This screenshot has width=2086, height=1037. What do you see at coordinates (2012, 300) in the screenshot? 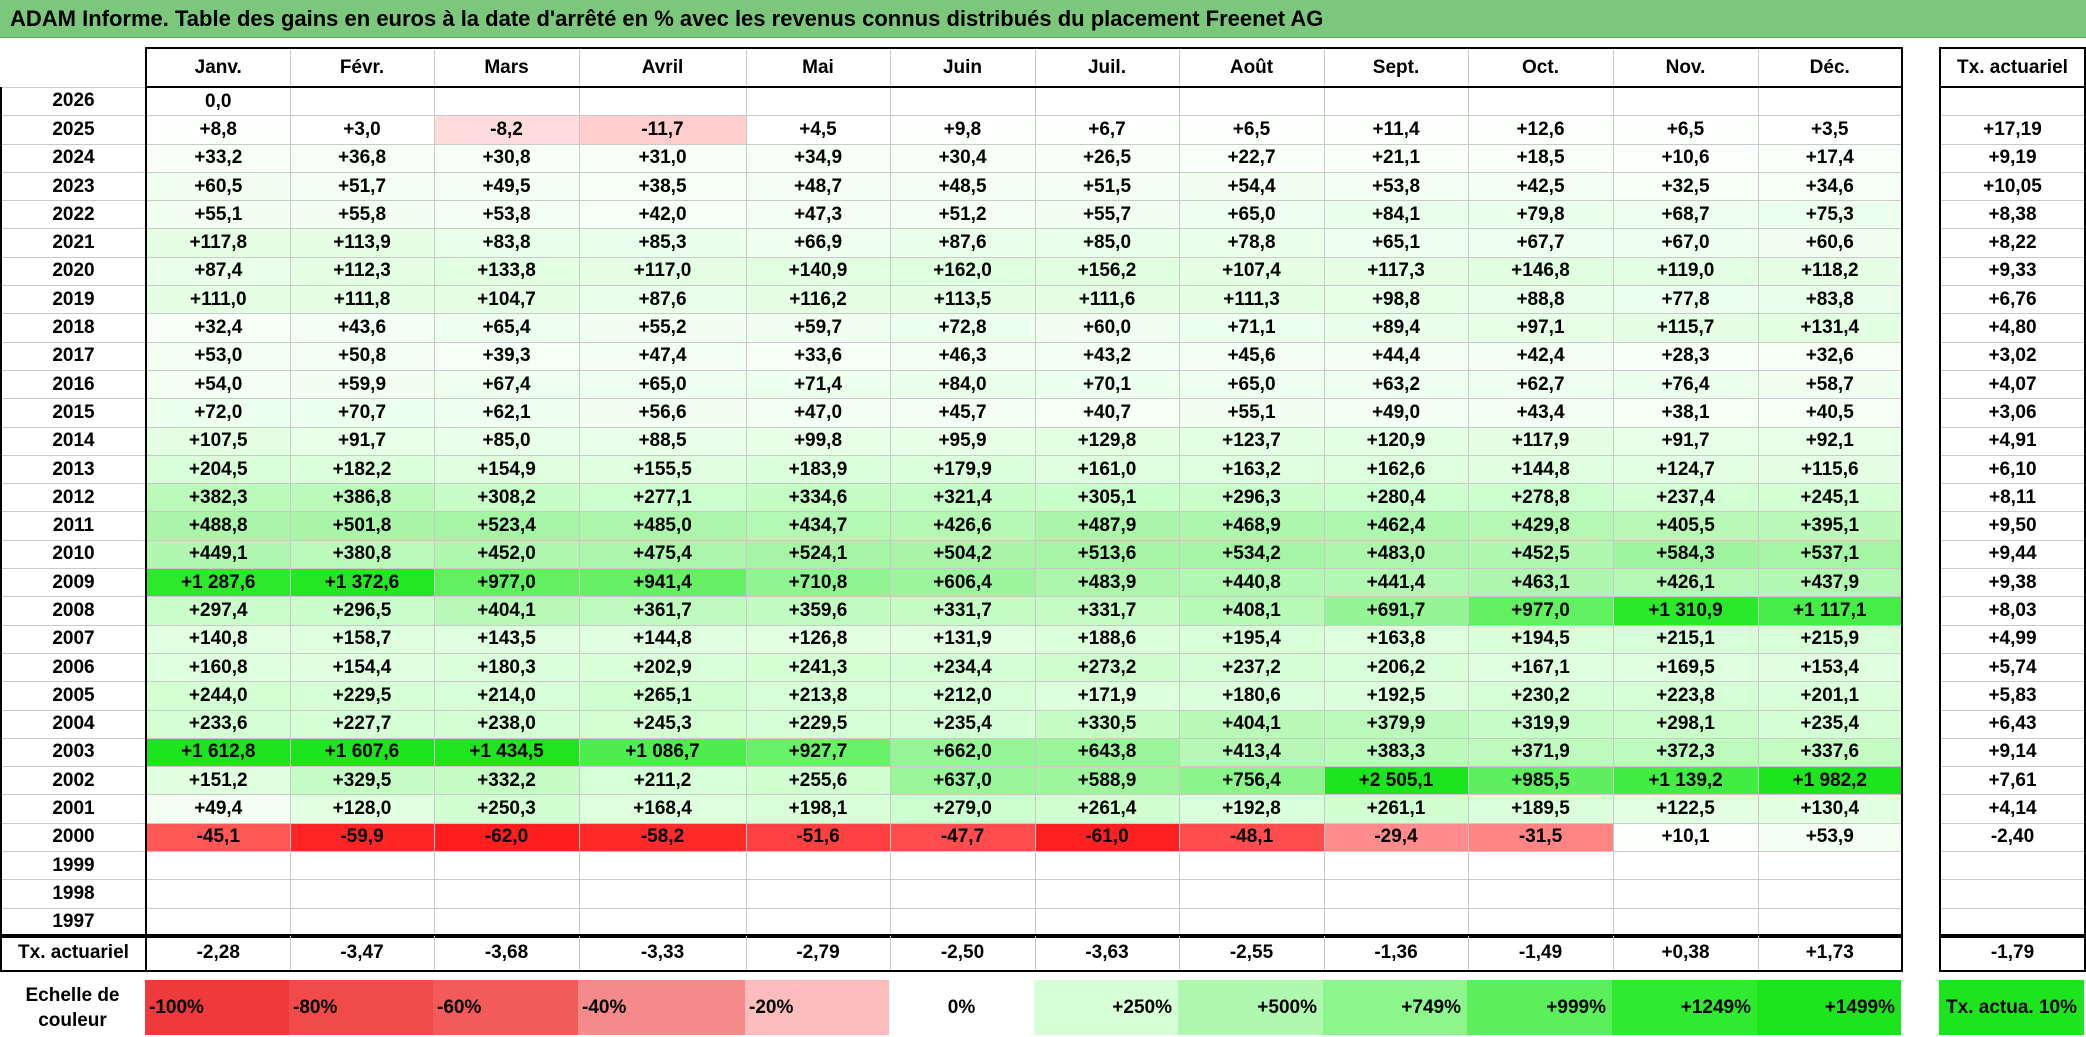
I see `yield-row-2019: +6,76` at bounding box center [2012, 300].